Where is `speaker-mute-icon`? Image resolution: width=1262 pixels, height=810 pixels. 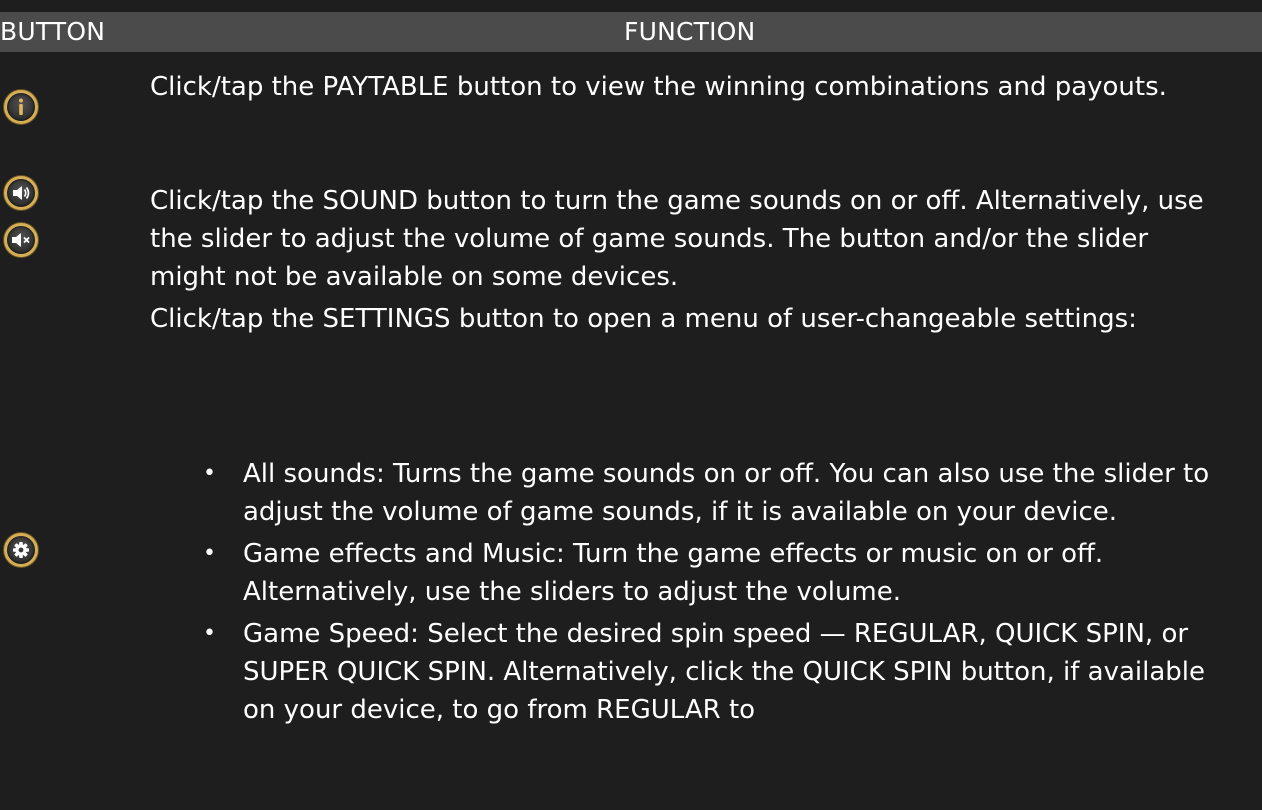 speaker-mute-icon is located at coordinates (21, 240).